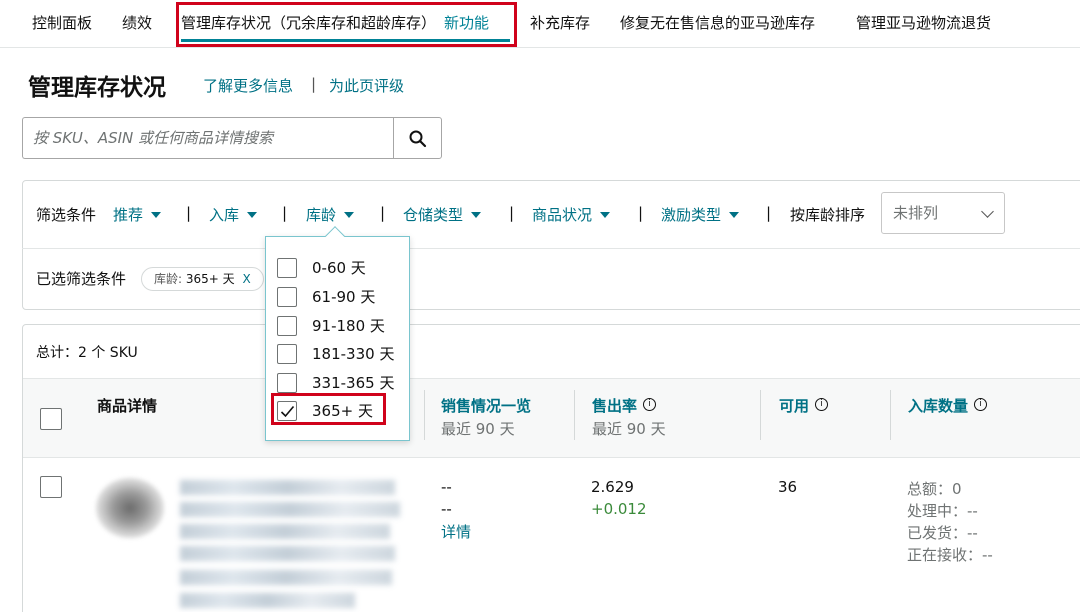 The width and height of the screenshot is (1080, 612). What do you see at coordinates (717, 22) in the screenshot?
I see `tab-fix-stranded-inventory: 修复无在售信息的亚马逊库存` at bounding box center [717, 22].